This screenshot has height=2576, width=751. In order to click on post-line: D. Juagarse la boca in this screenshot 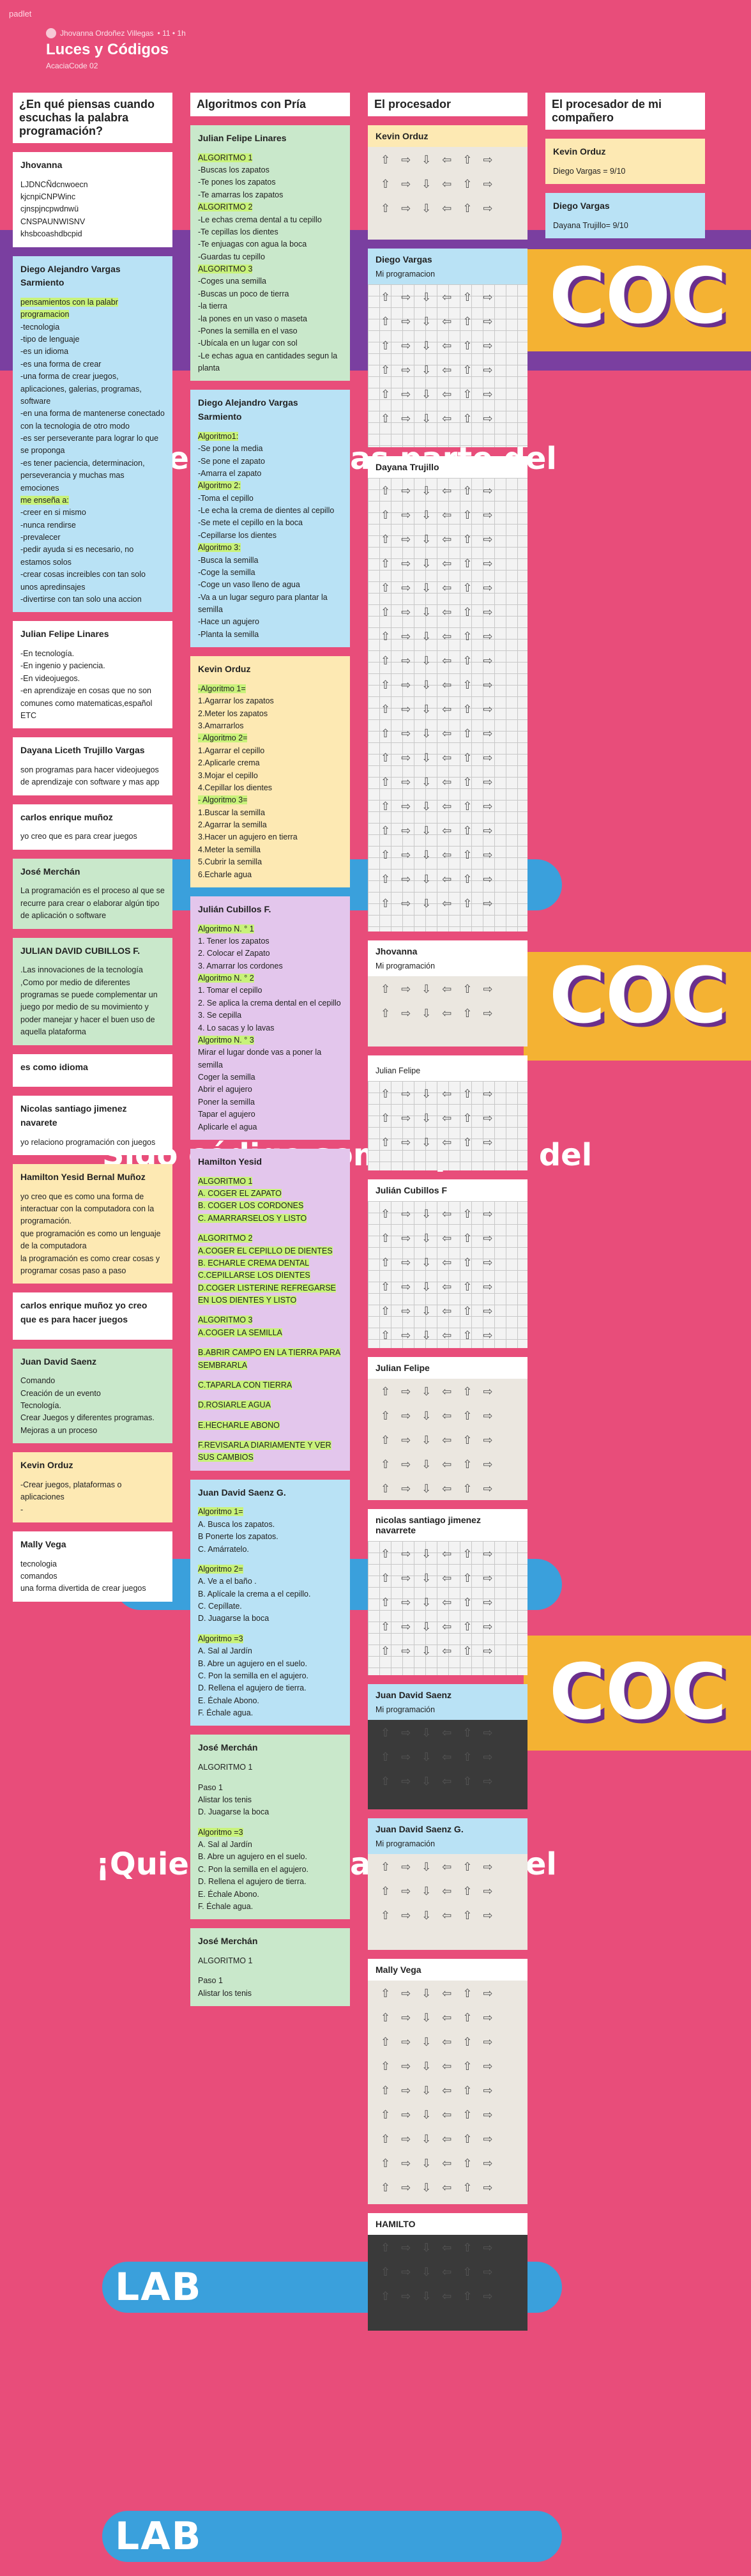, I will do `click(270, 1812)`.